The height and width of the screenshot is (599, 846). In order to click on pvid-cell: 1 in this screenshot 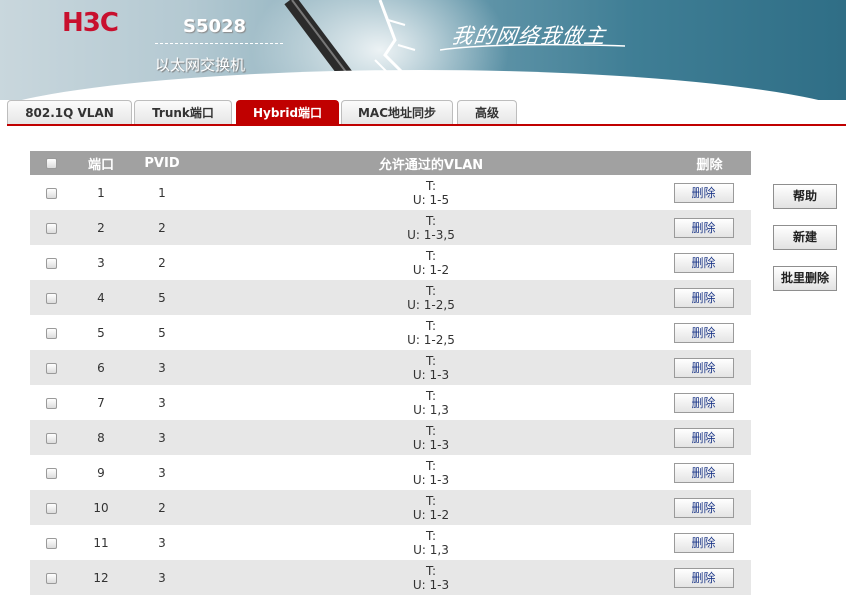, I will do `click(162, 192)`.